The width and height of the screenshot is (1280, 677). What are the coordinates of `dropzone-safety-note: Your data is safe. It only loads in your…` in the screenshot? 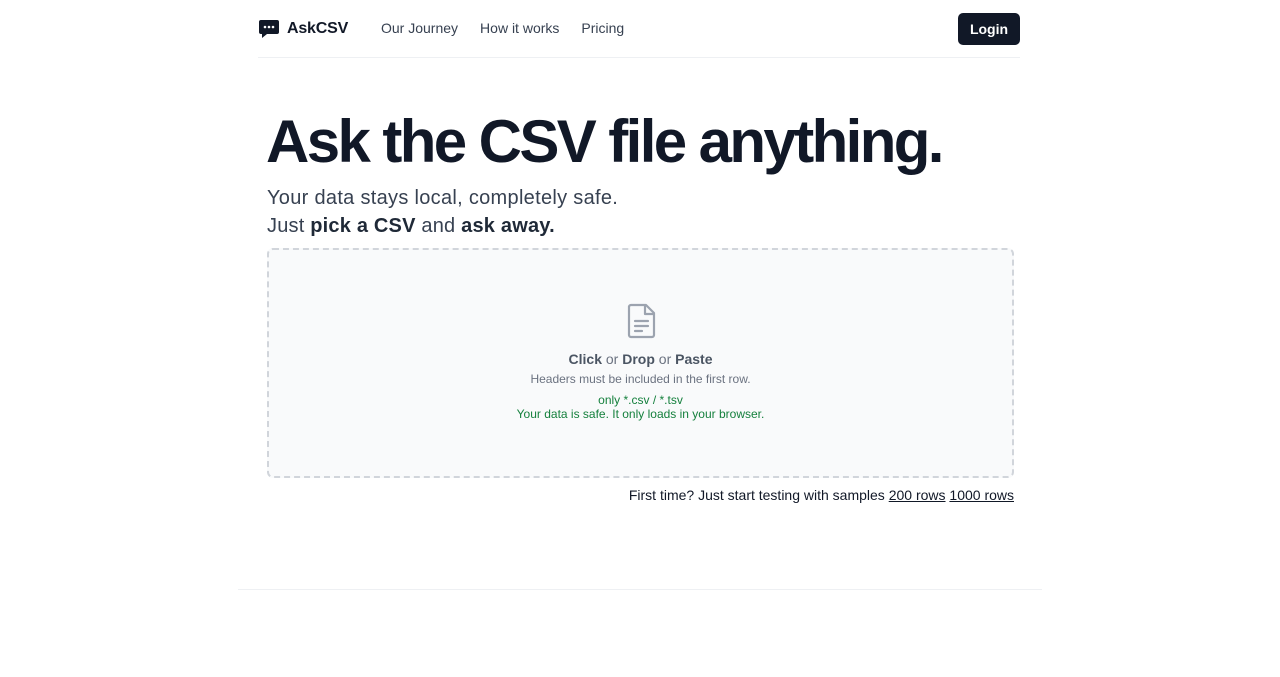 It's located at (640, 414).